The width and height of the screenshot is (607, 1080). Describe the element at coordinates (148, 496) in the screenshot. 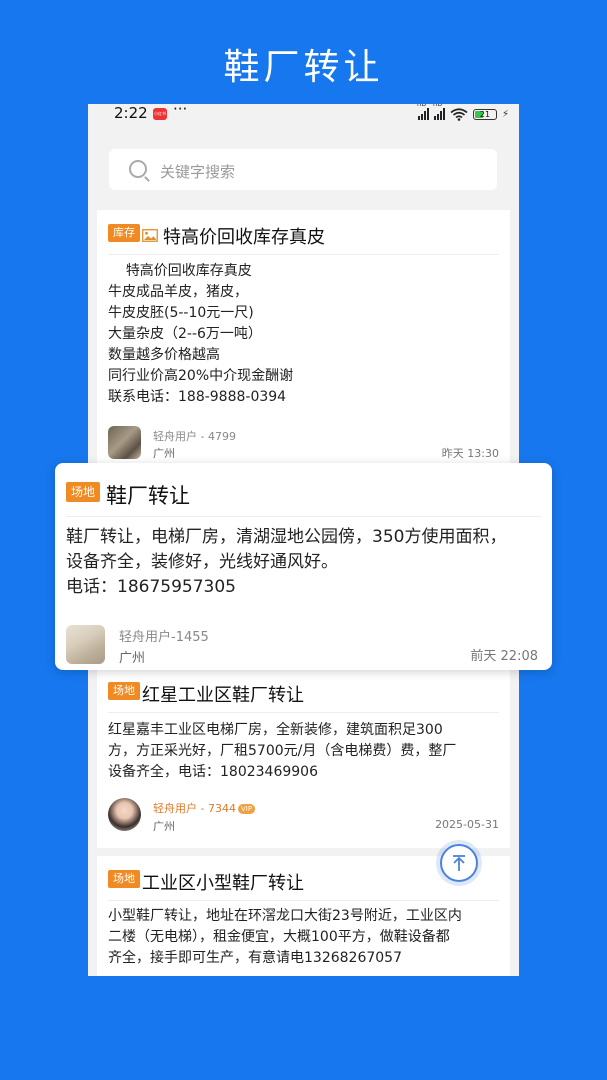

I see `listing-title: 鞋厂转让` at that location.